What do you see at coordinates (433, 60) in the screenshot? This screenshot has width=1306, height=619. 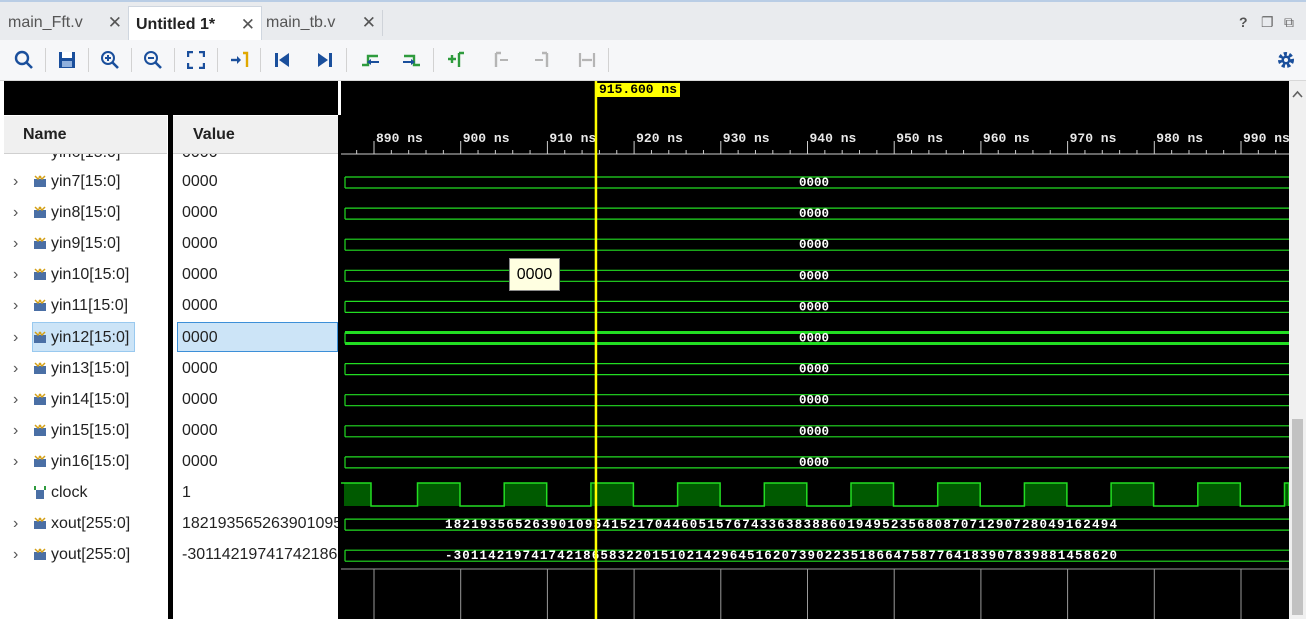 I see `toolbar-separator` at bounding box center [433, 60].